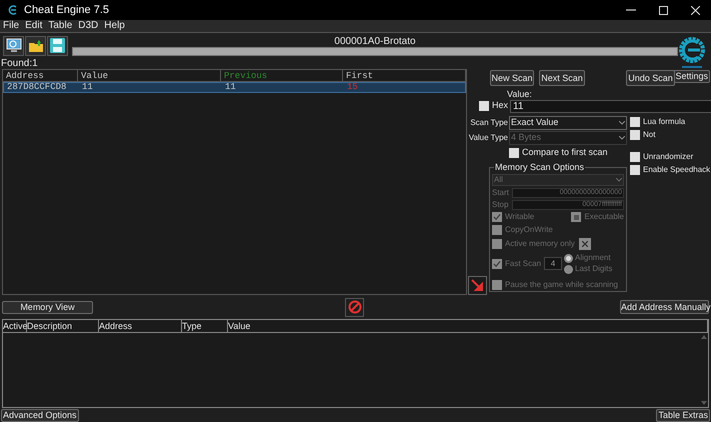  I want to click on menu-item: Edit, so click(34, 26).